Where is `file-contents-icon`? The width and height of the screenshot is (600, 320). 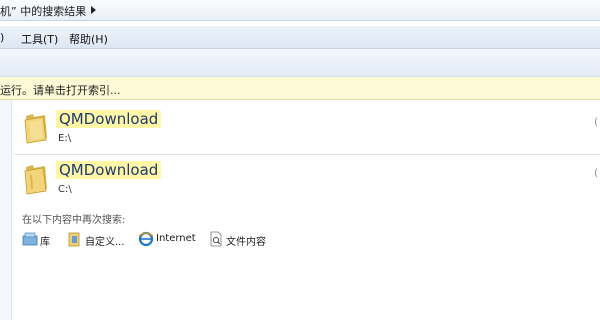 file-contents-icon is located at coordinates (216, 239).